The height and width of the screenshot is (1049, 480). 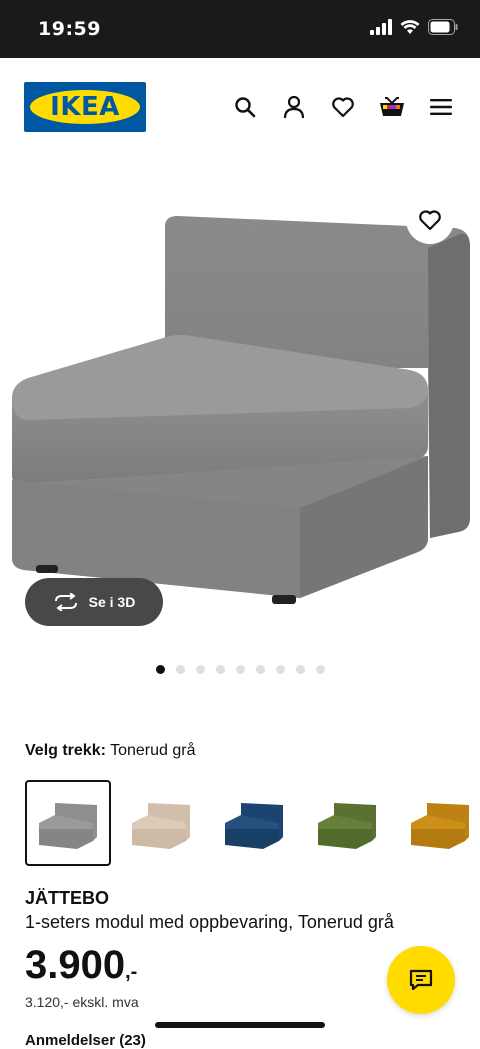 I want to click on menu-icon, so click(x=441, y=107).